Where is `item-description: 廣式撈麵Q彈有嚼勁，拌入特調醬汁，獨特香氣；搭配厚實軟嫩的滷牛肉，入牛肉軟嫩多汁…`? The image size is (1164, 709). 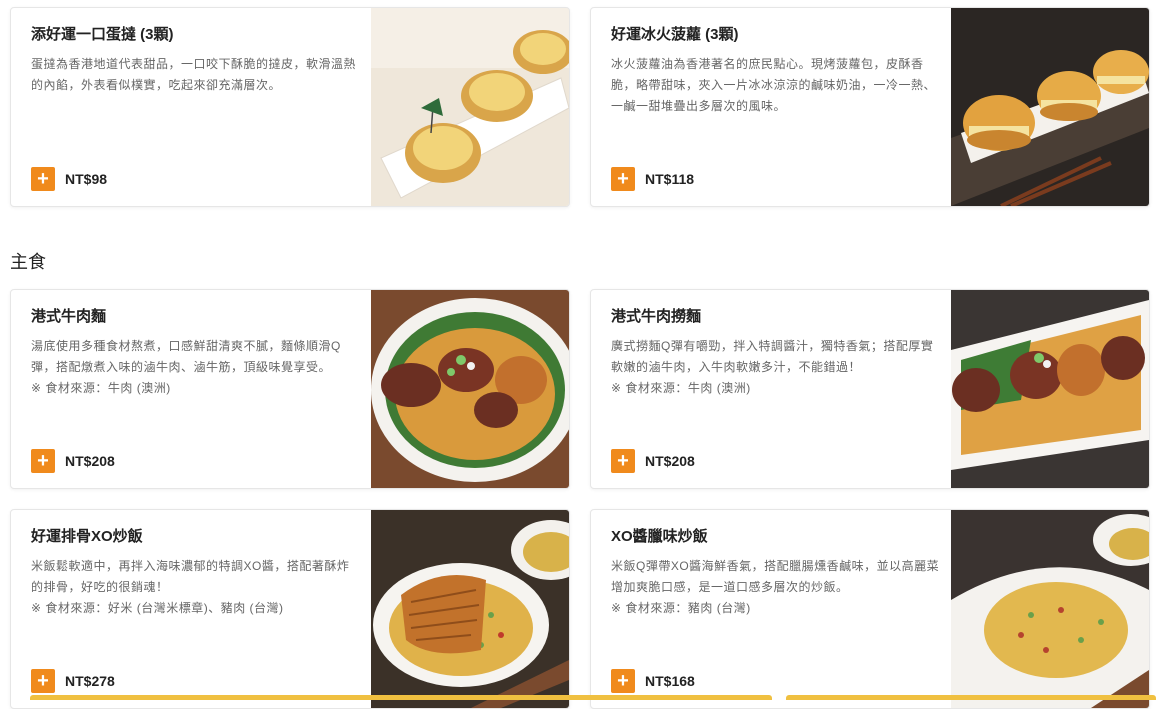 item-description: 廣式撈麵Q彈有嚼勁，拌入特調醬汁，獨特香氣；搭配厚實軟嫩的滷牛肉，入牛肉軟嫩多汁… is located at coordinates (772, 356).